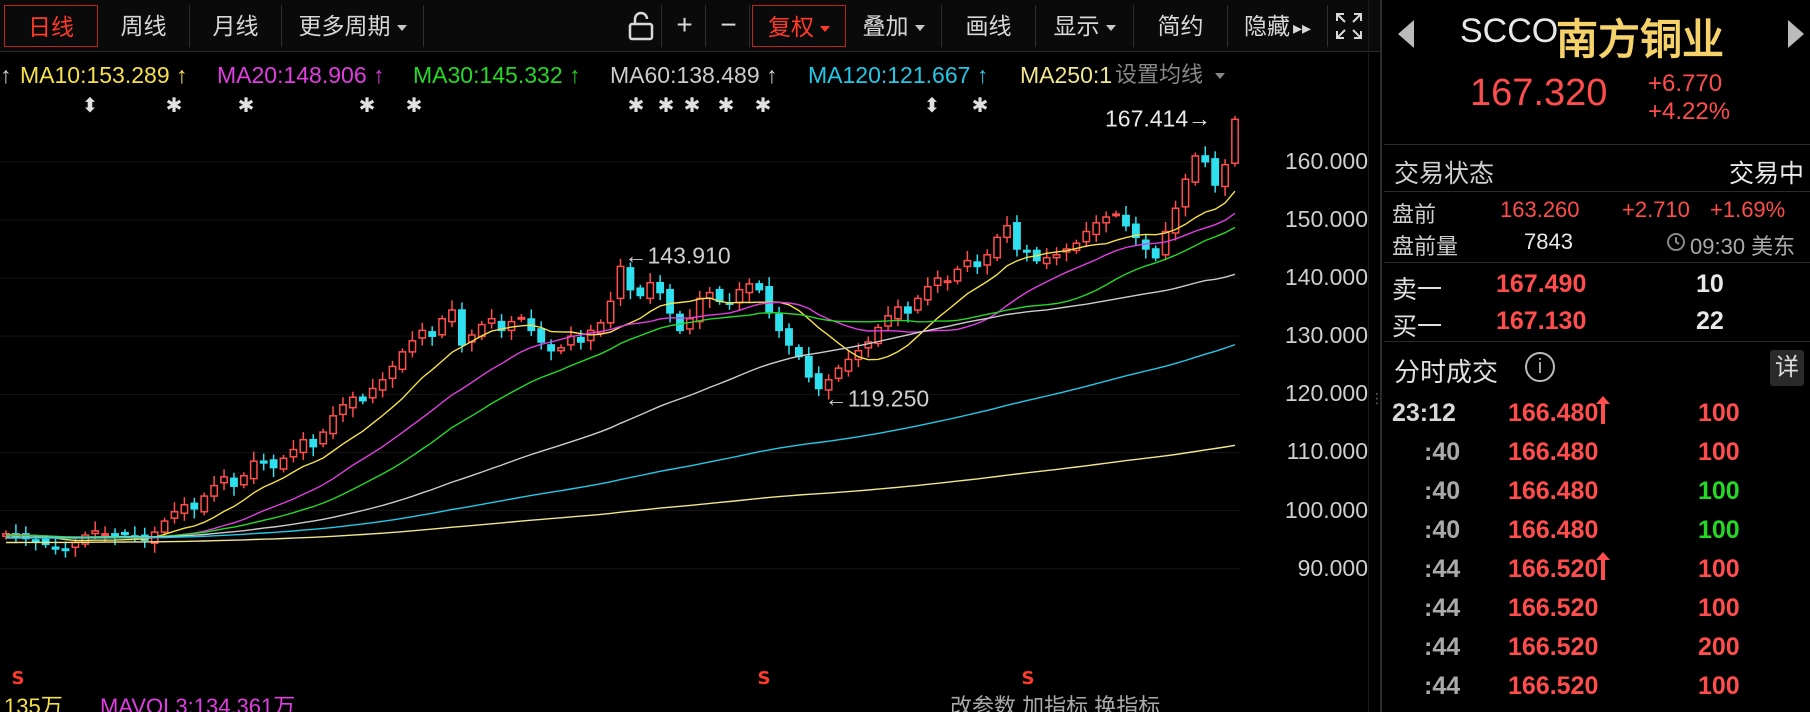 This screenshot has width=1810, height=712. I want to click on ma-settings-label: 设置均线, so click(1159, 74).